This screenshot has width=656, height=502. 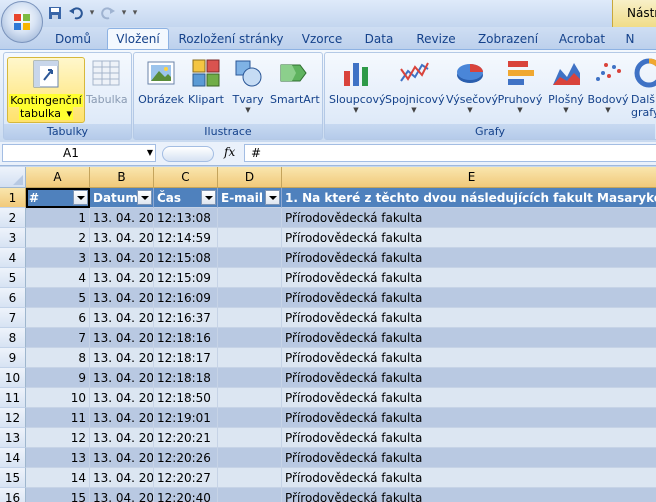 What do you see at coordinates (58, 198) in the screenshot?
I see `table-header-cell: #` at bounding box center [58, 198].